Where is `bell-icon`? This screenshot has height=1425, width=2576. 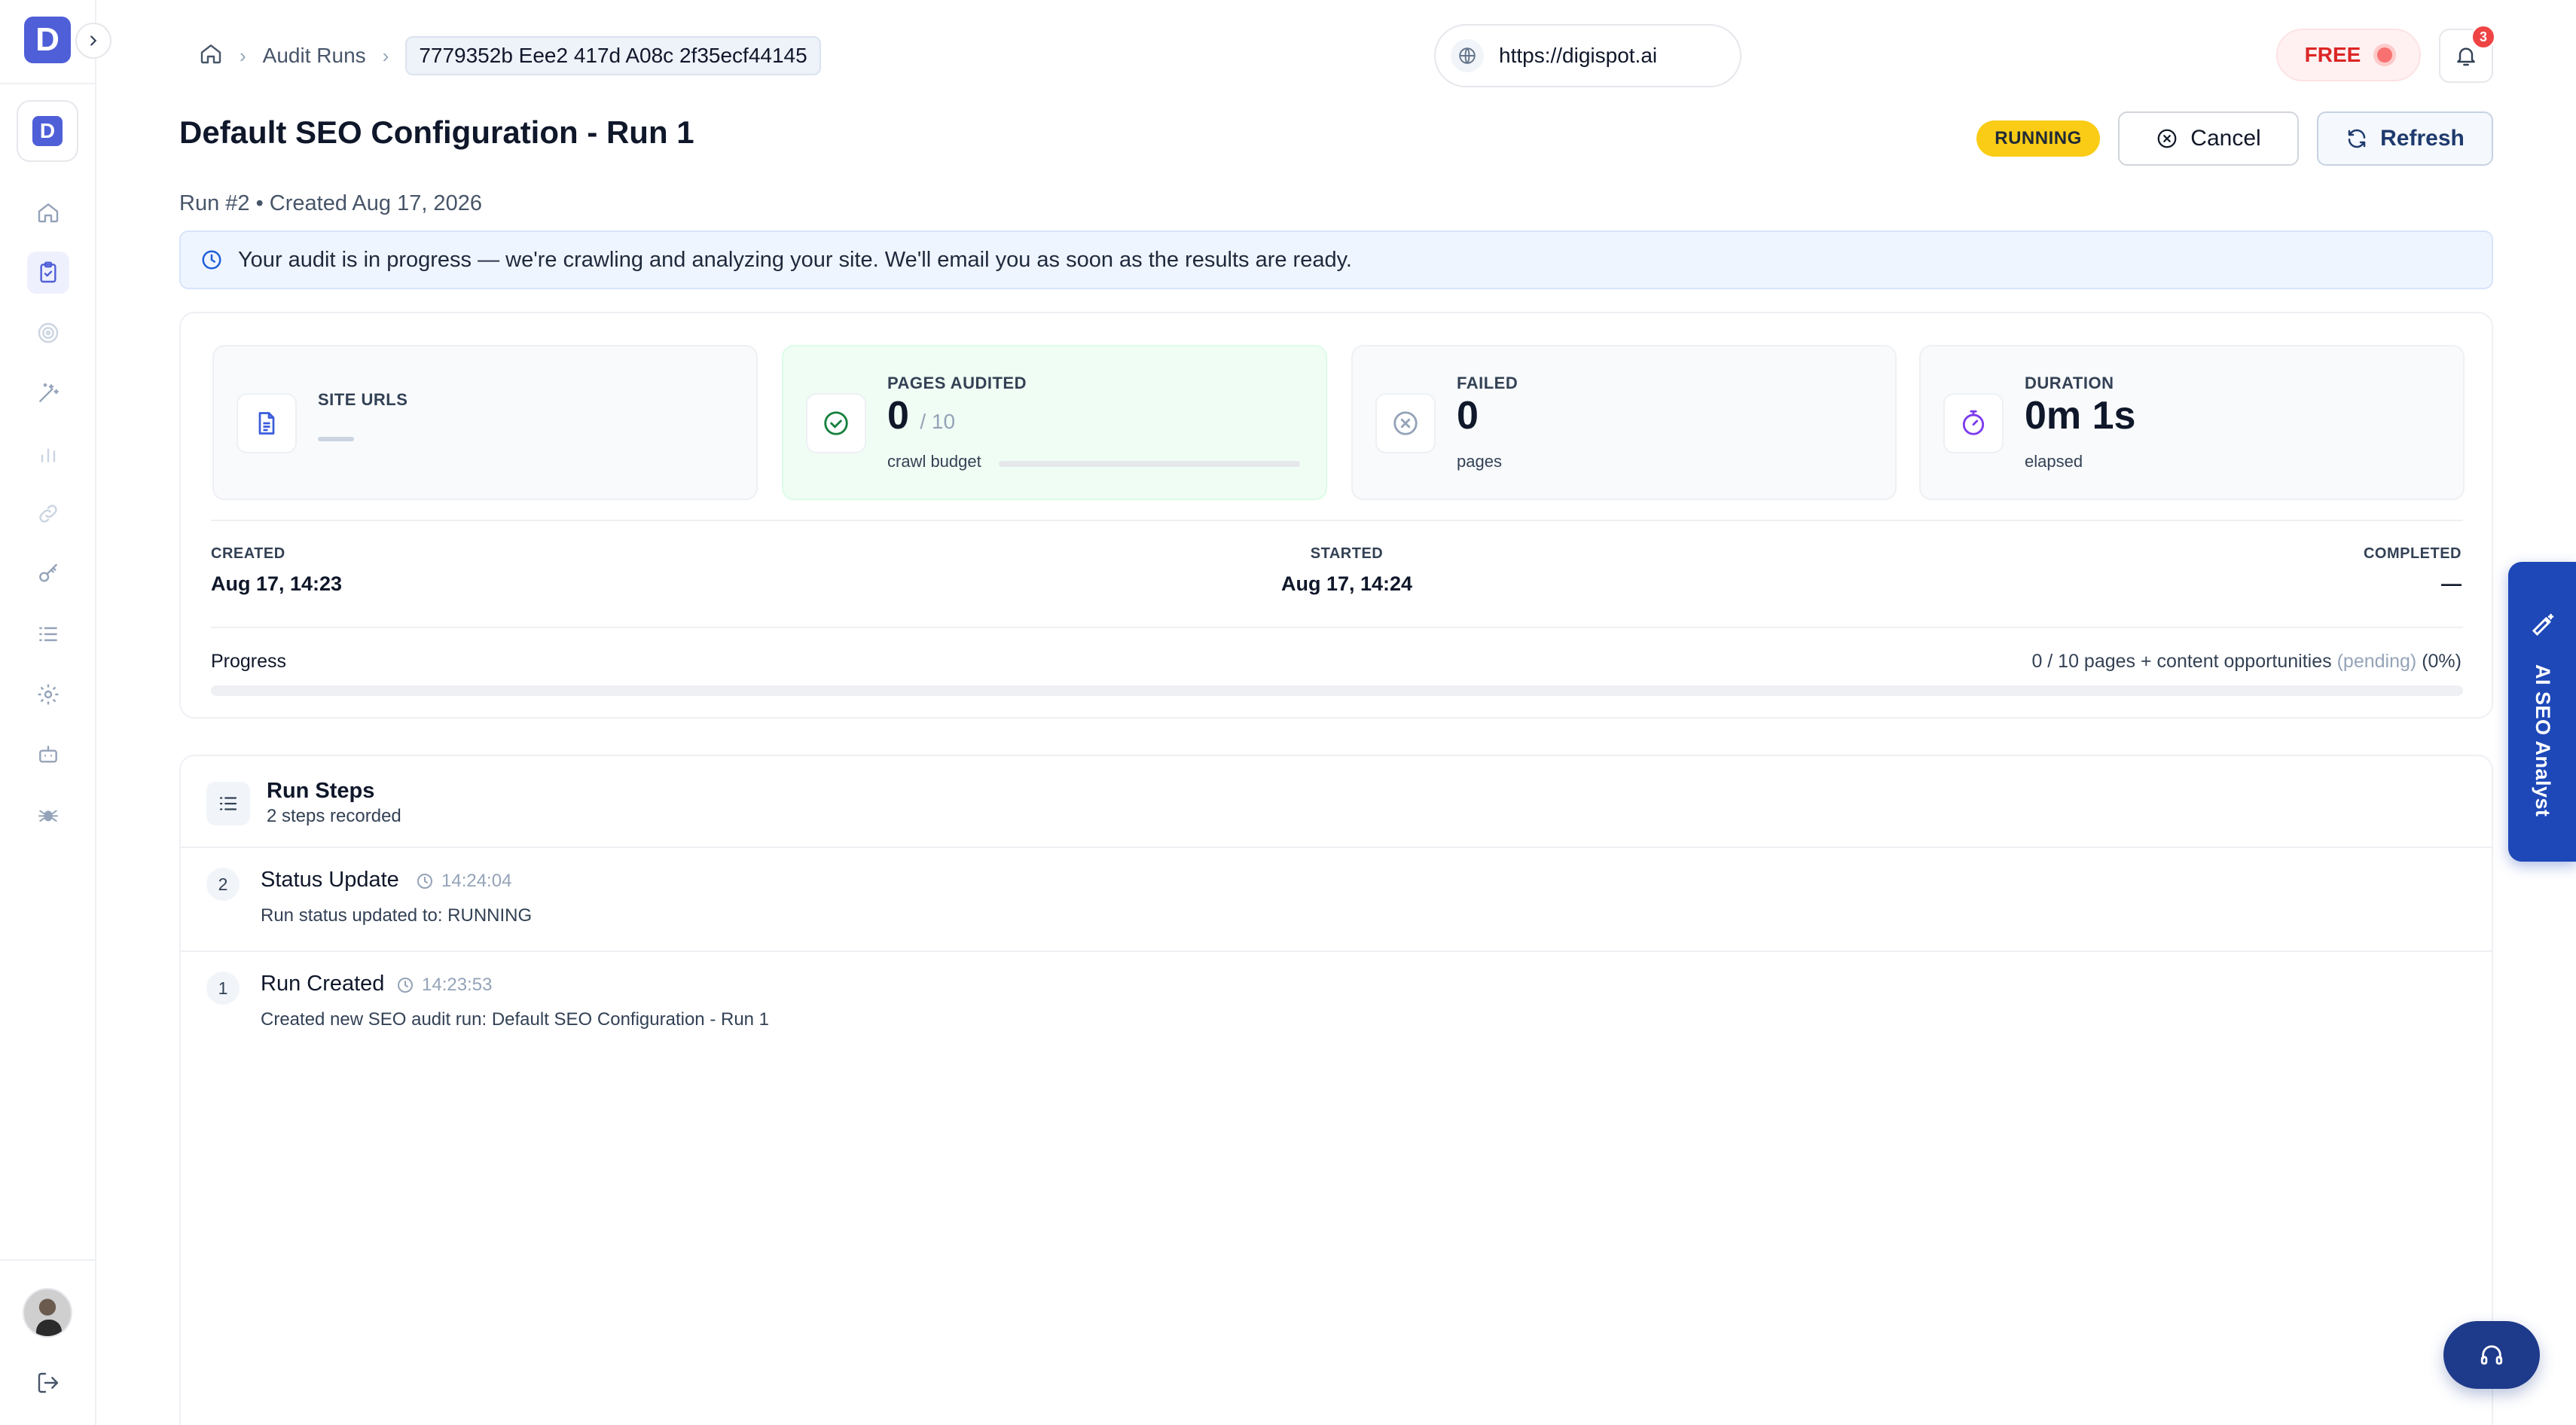
bell-icon is located at coordinates (2466, 56).